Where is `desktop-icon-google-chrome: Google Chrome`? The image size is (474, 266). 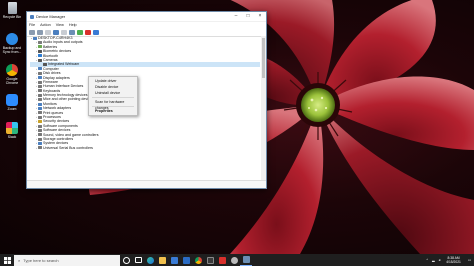 desktop-icon-google-chrome: Google Chrome is located at coordinates (12, 74).